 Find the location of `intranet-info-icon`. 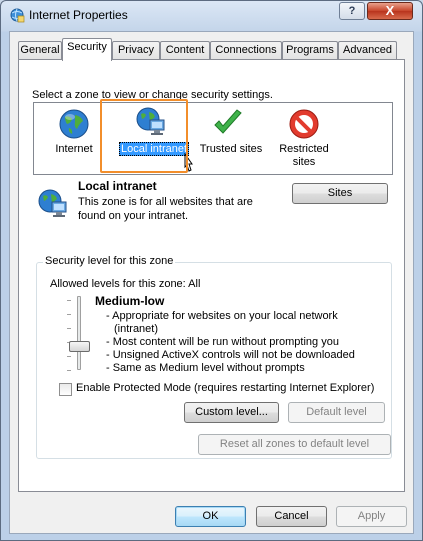

intranet-info-icon is located at coordinates (52, 203).